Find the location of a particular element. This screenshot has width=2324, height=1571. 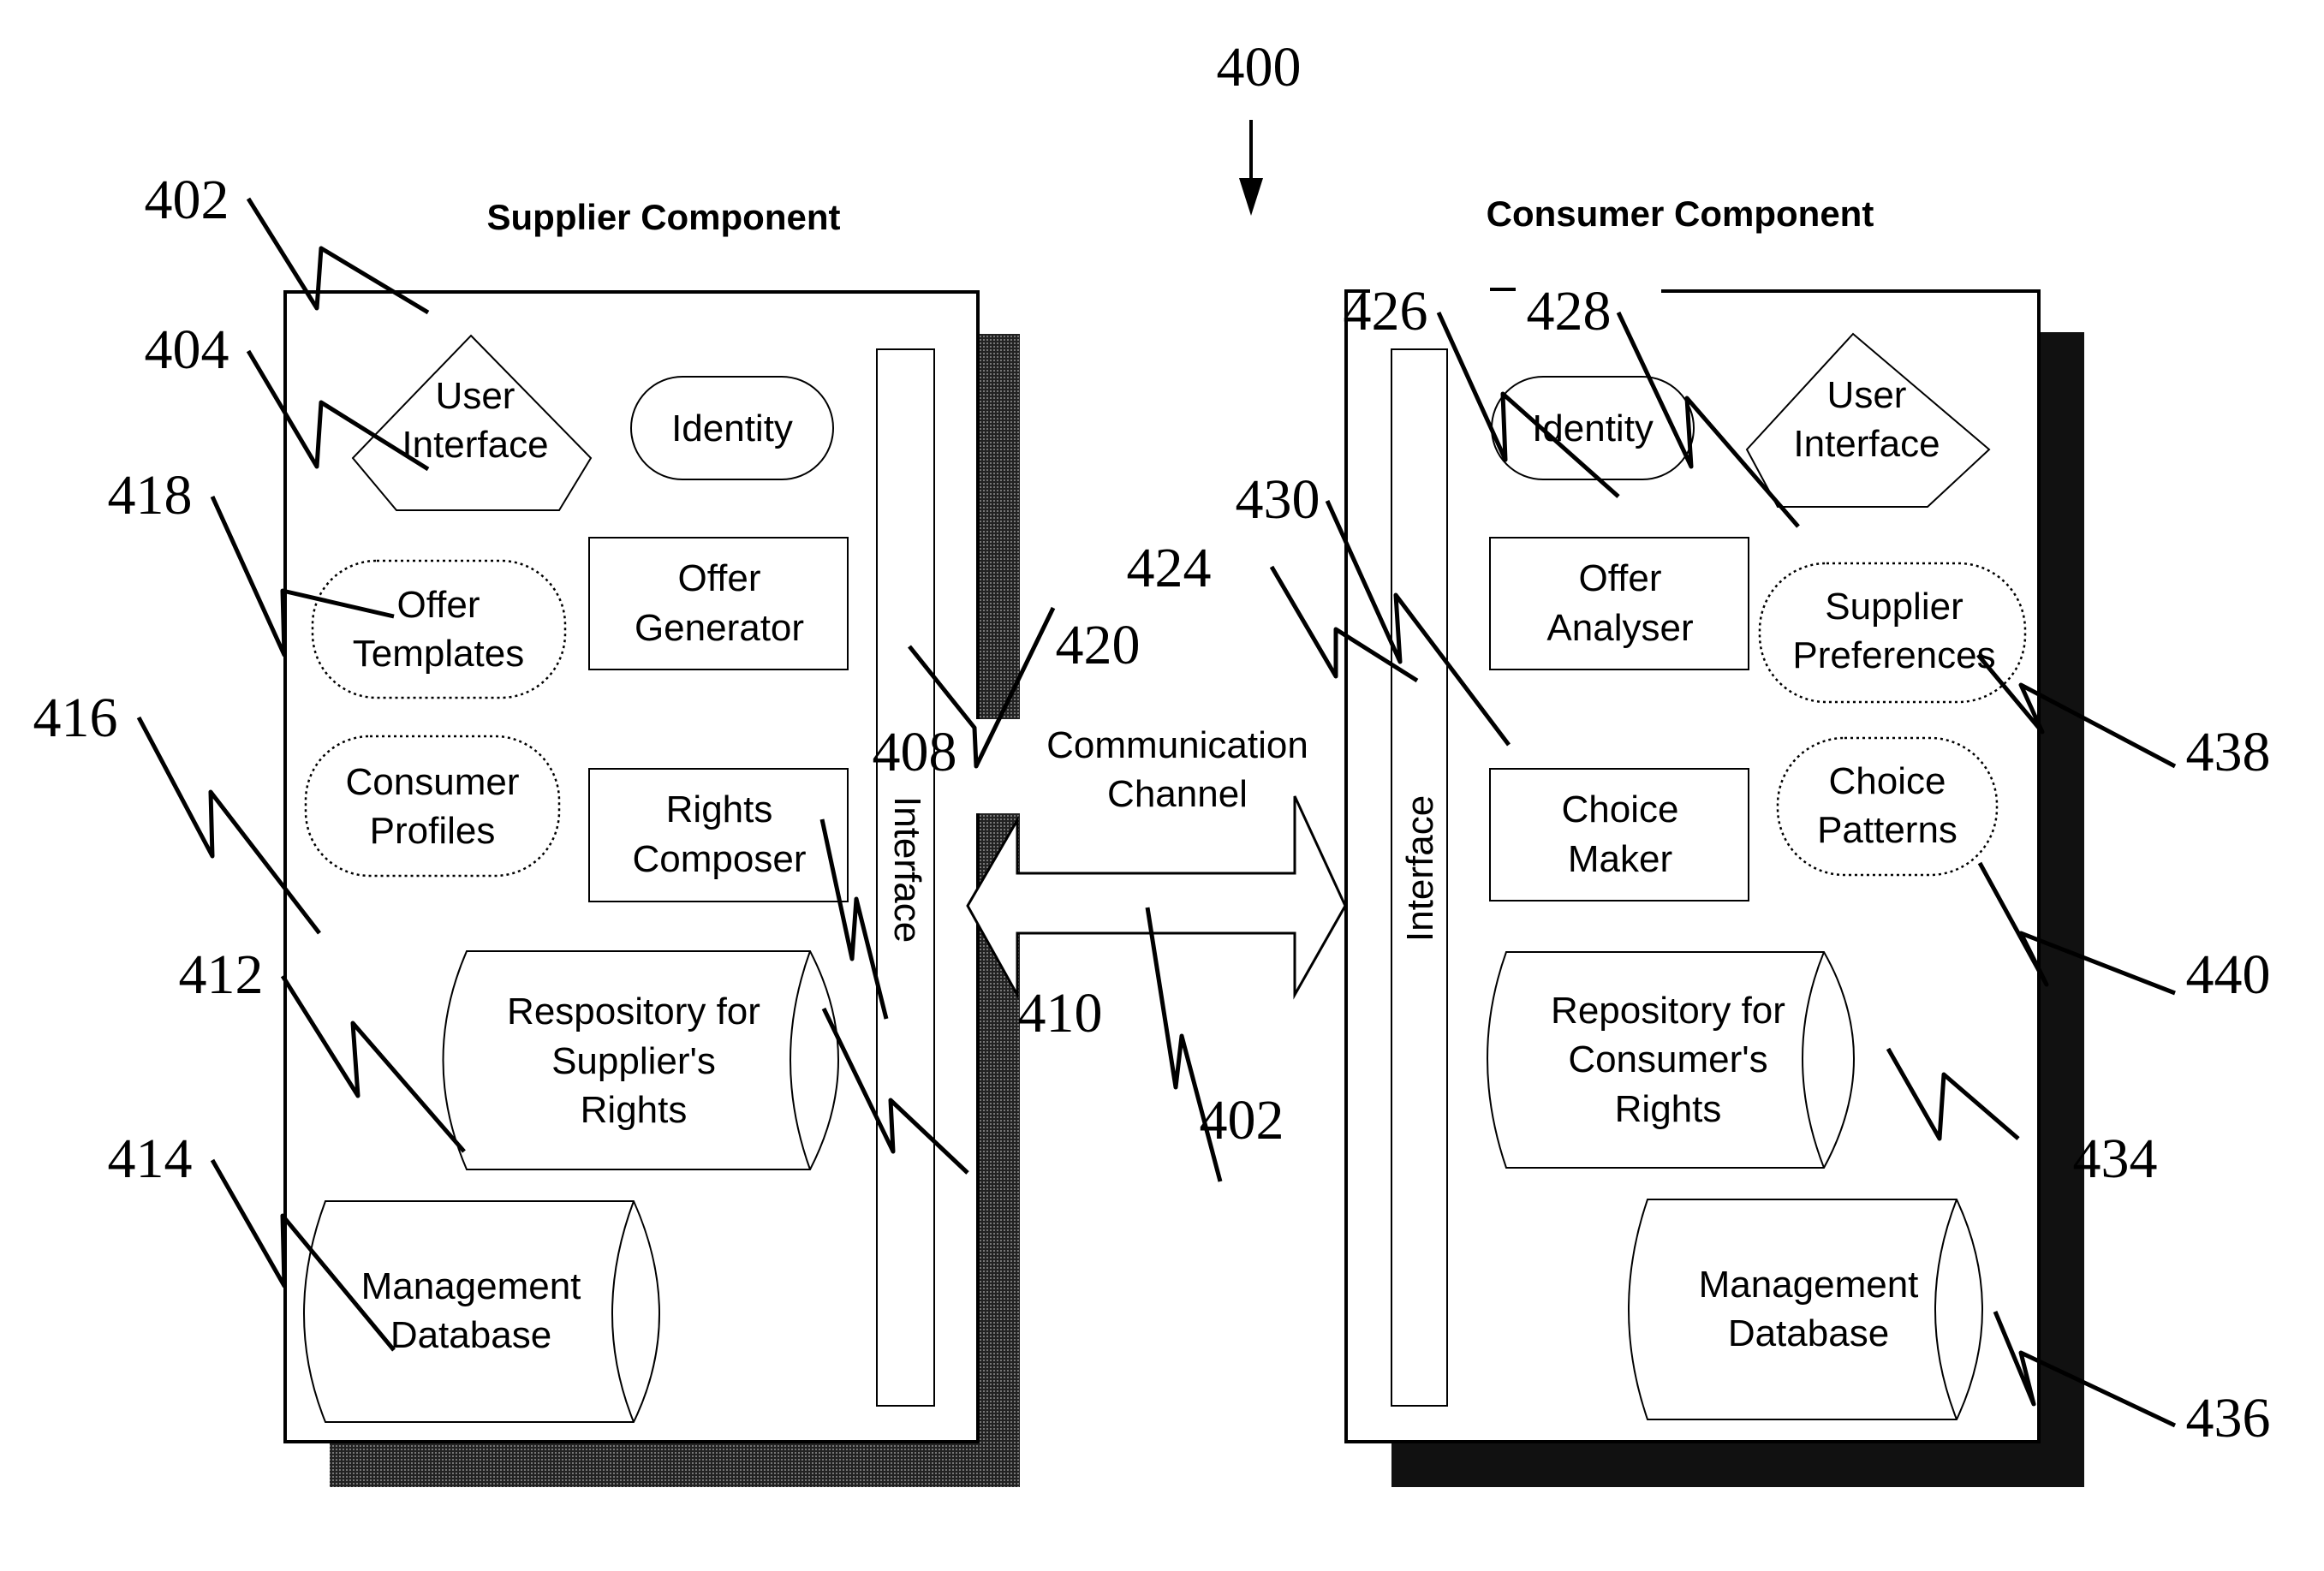

supplier-component-title: Supplier Component is located at coordinates (664, 217).